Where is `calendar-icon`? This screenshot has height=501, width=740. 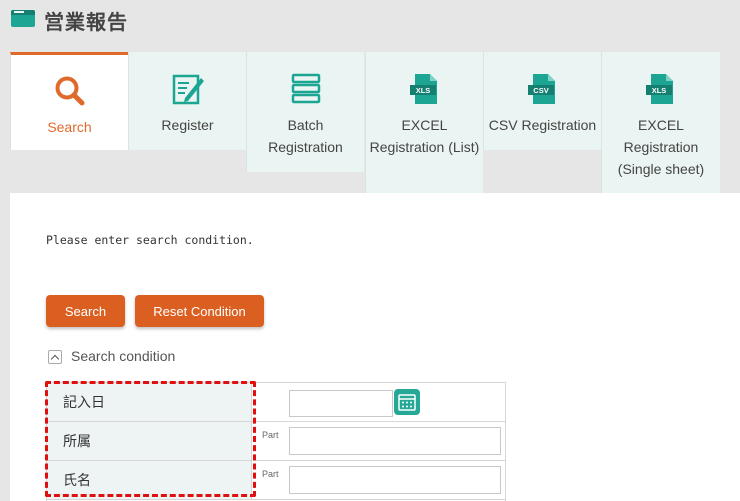
calendar-icon is located at coordinates (407, 402).